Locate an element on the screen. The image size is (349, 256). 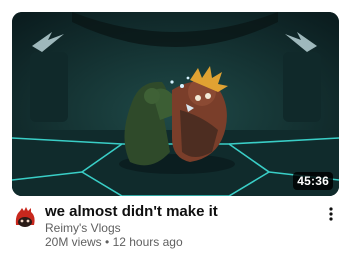
view-count: 20M views is located at coordinates (73, 242).